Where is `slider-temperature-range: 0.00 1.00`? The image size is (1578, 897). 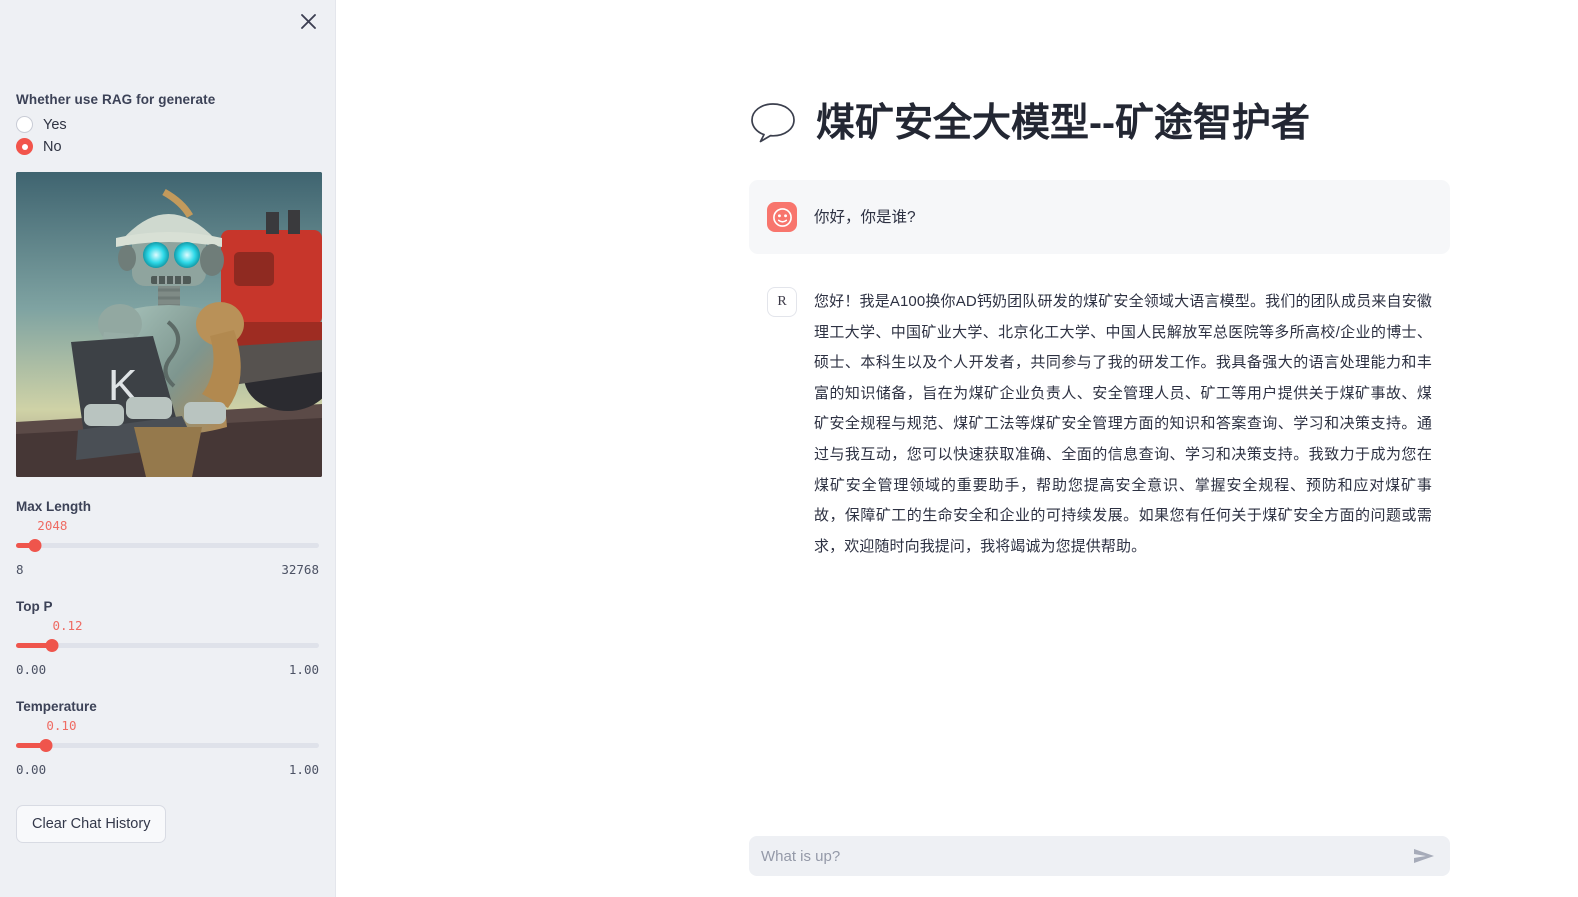
slider-temperature-range: 0.00 1.00 is located at coordinates (167, 769).